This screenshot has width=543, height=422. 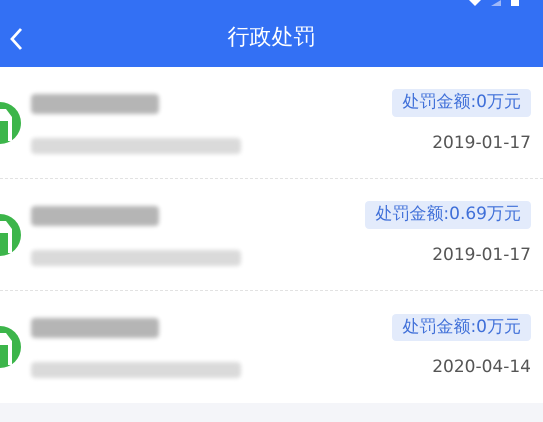 What do you see at coordinates (481, 367) in the screenshot?
I see `record-date: 2020-04-14` at bounding box center [481, 367].